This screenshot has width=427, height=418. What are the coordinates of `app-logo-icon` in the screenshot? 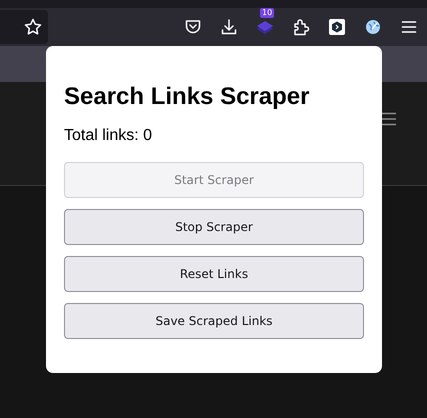 It's located at (337, 27).